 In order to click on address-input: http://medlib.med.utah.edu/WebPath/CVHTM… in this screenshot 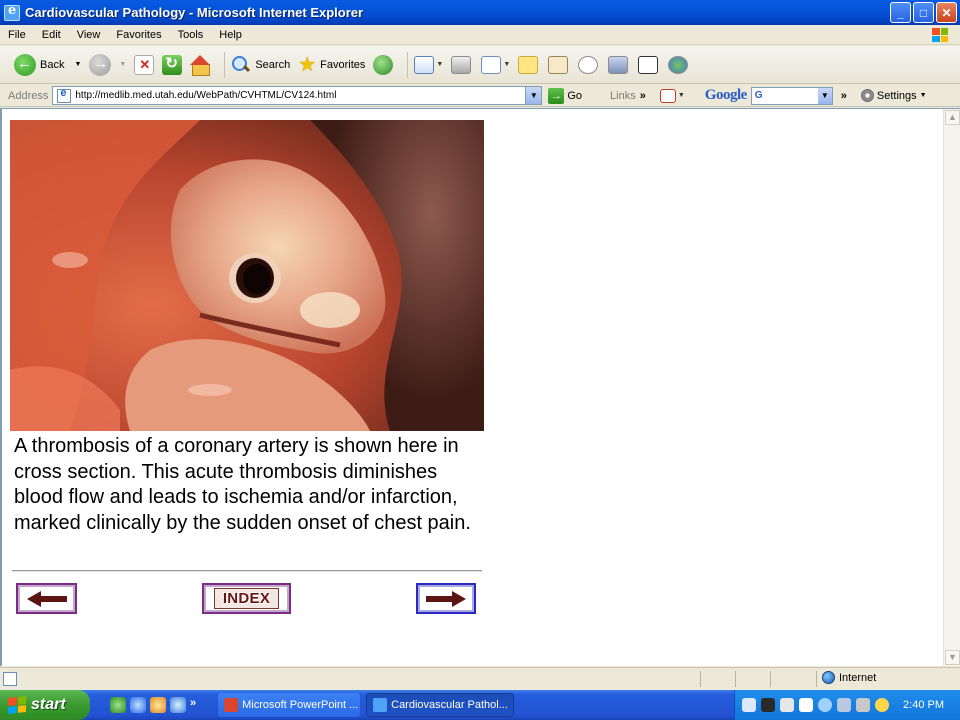, I will do `click(297, 95)`.